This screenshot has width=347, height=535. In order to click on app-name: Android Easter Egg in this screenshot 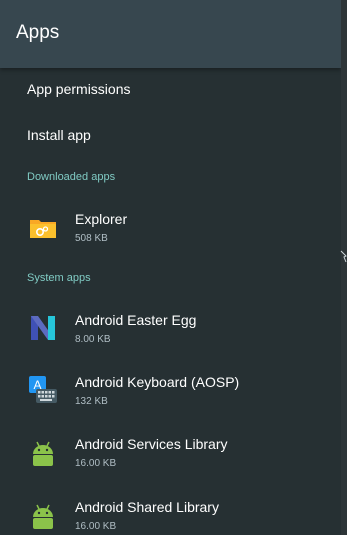, I will do `click(136, 320)`.